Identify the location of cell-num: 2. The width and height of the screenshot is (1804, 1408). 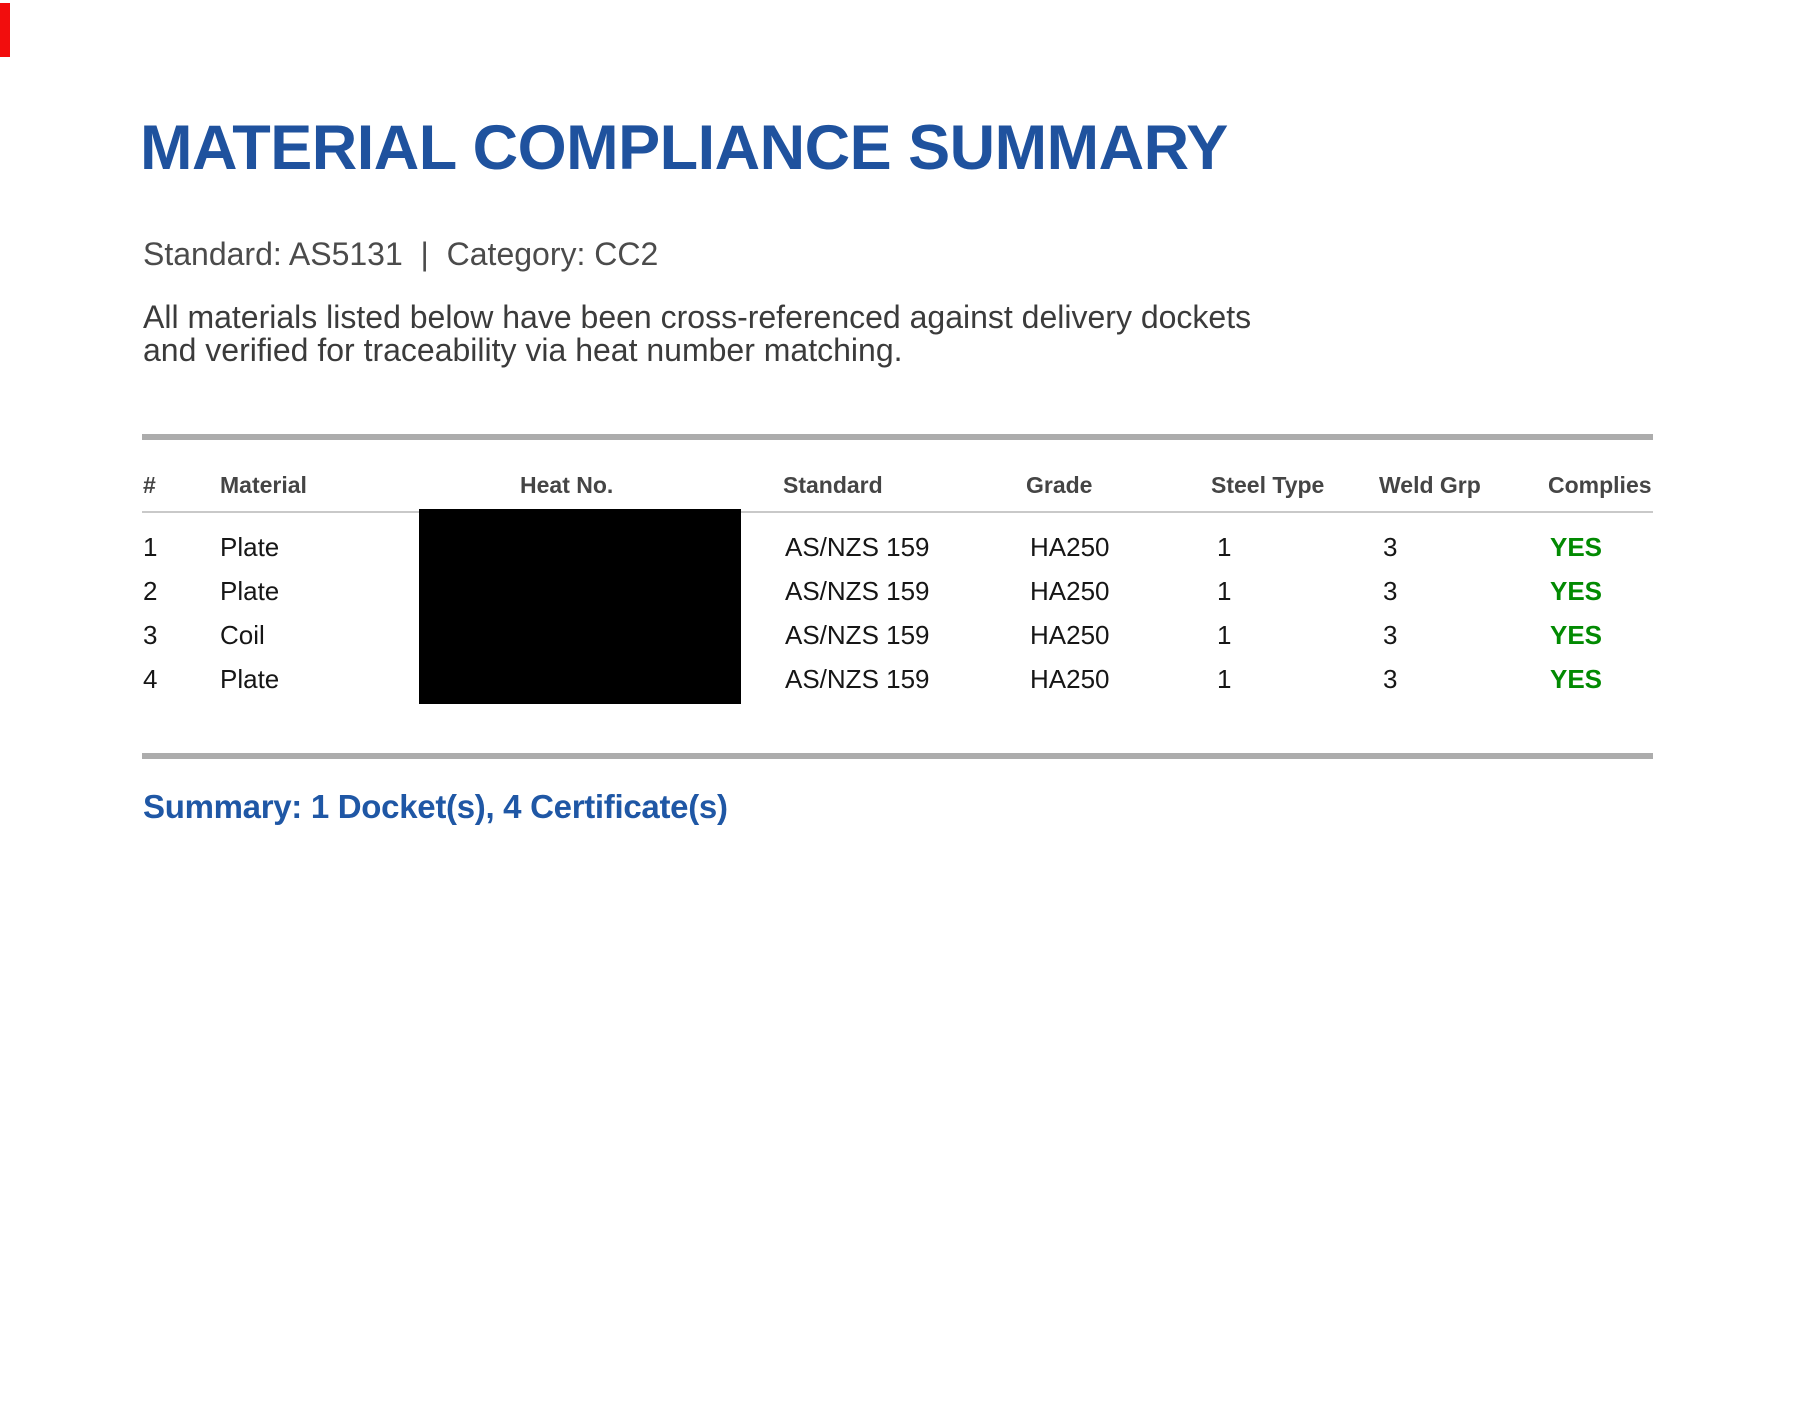
(150, 591).